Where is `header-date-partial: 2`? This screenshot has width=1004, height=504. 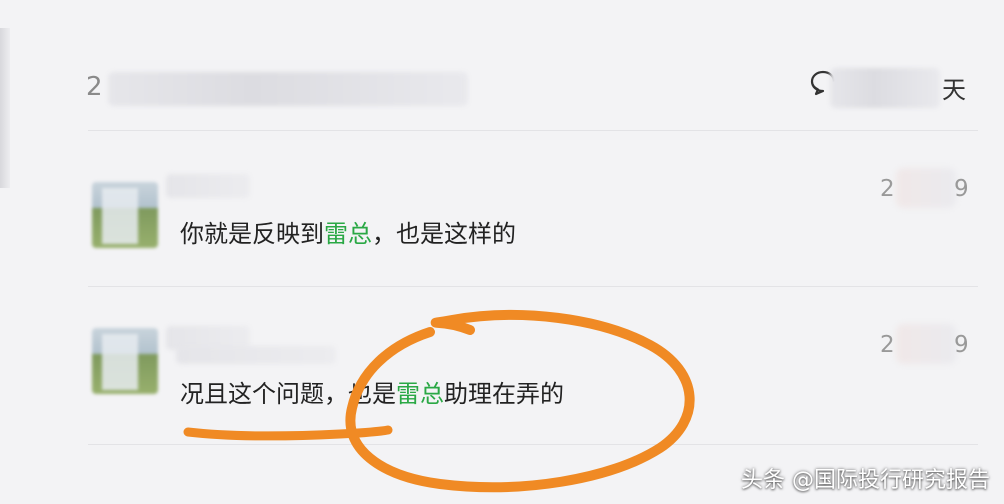 header-date-partial: 2 is located at coordinates (94, 87).